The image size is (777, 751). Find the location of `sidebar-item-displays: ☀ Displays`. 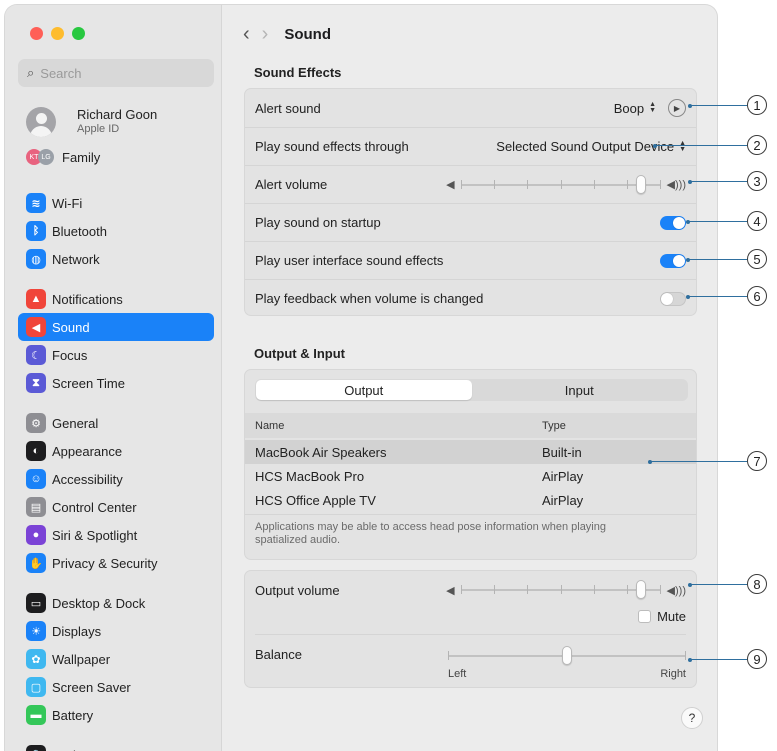

sidebar-item-displays: ☀ Displays is located at coordinates (116, 631).